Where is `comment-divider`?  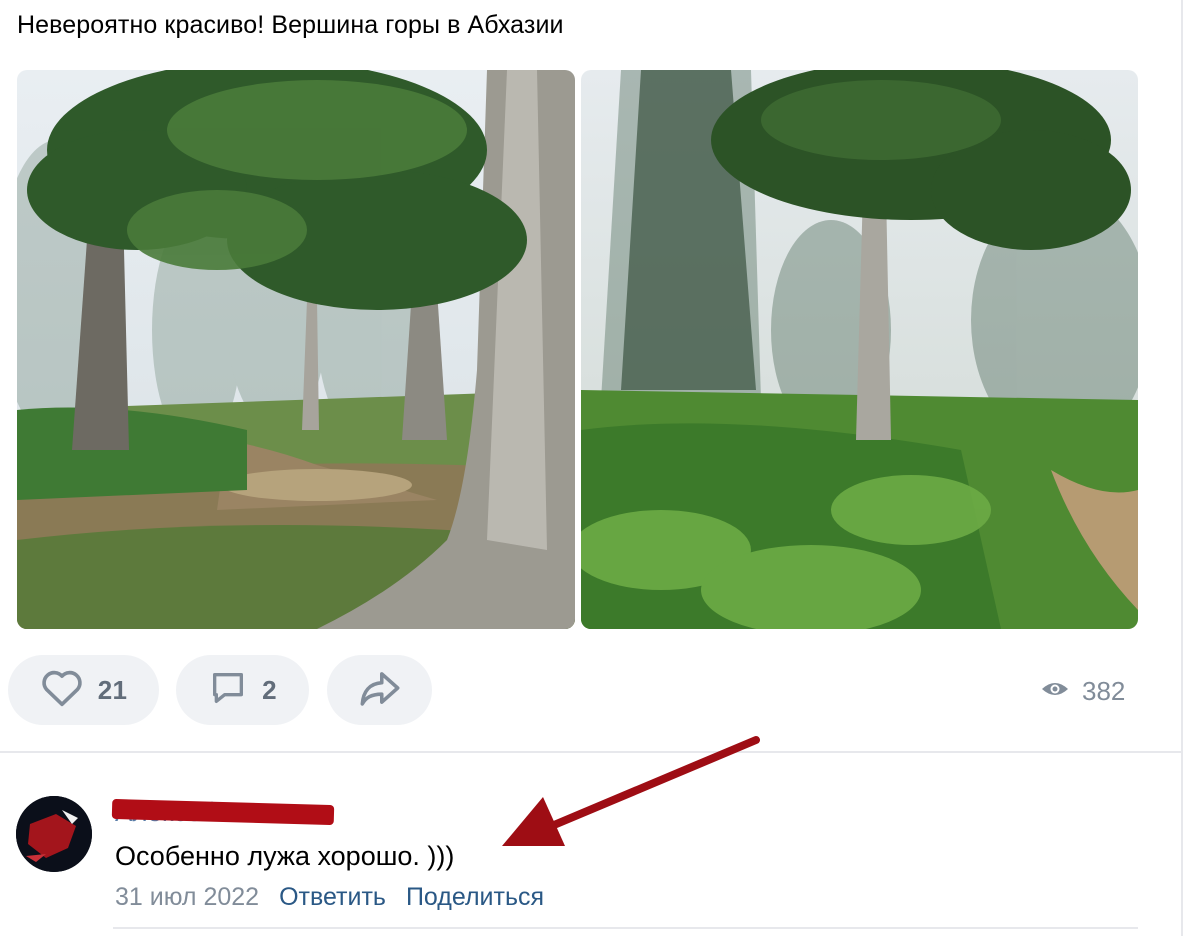 comment-divider is located at coordinates (625, 928).